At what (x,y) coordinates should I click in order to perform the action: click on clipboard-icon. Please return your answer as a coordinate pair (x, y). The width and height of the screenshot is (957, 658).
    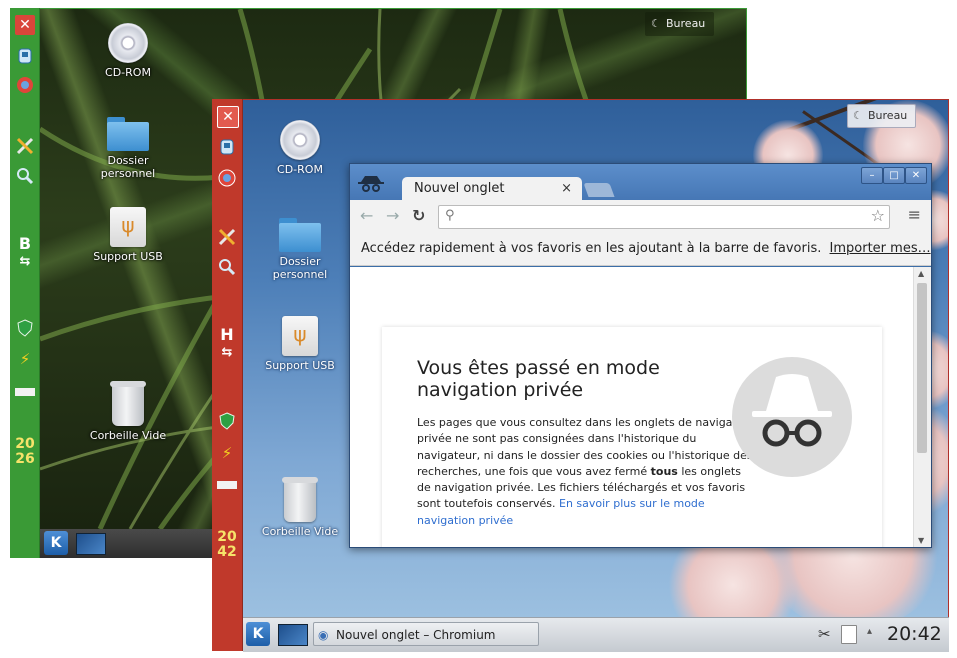
    Looking at the image, I should click on (849, 634).